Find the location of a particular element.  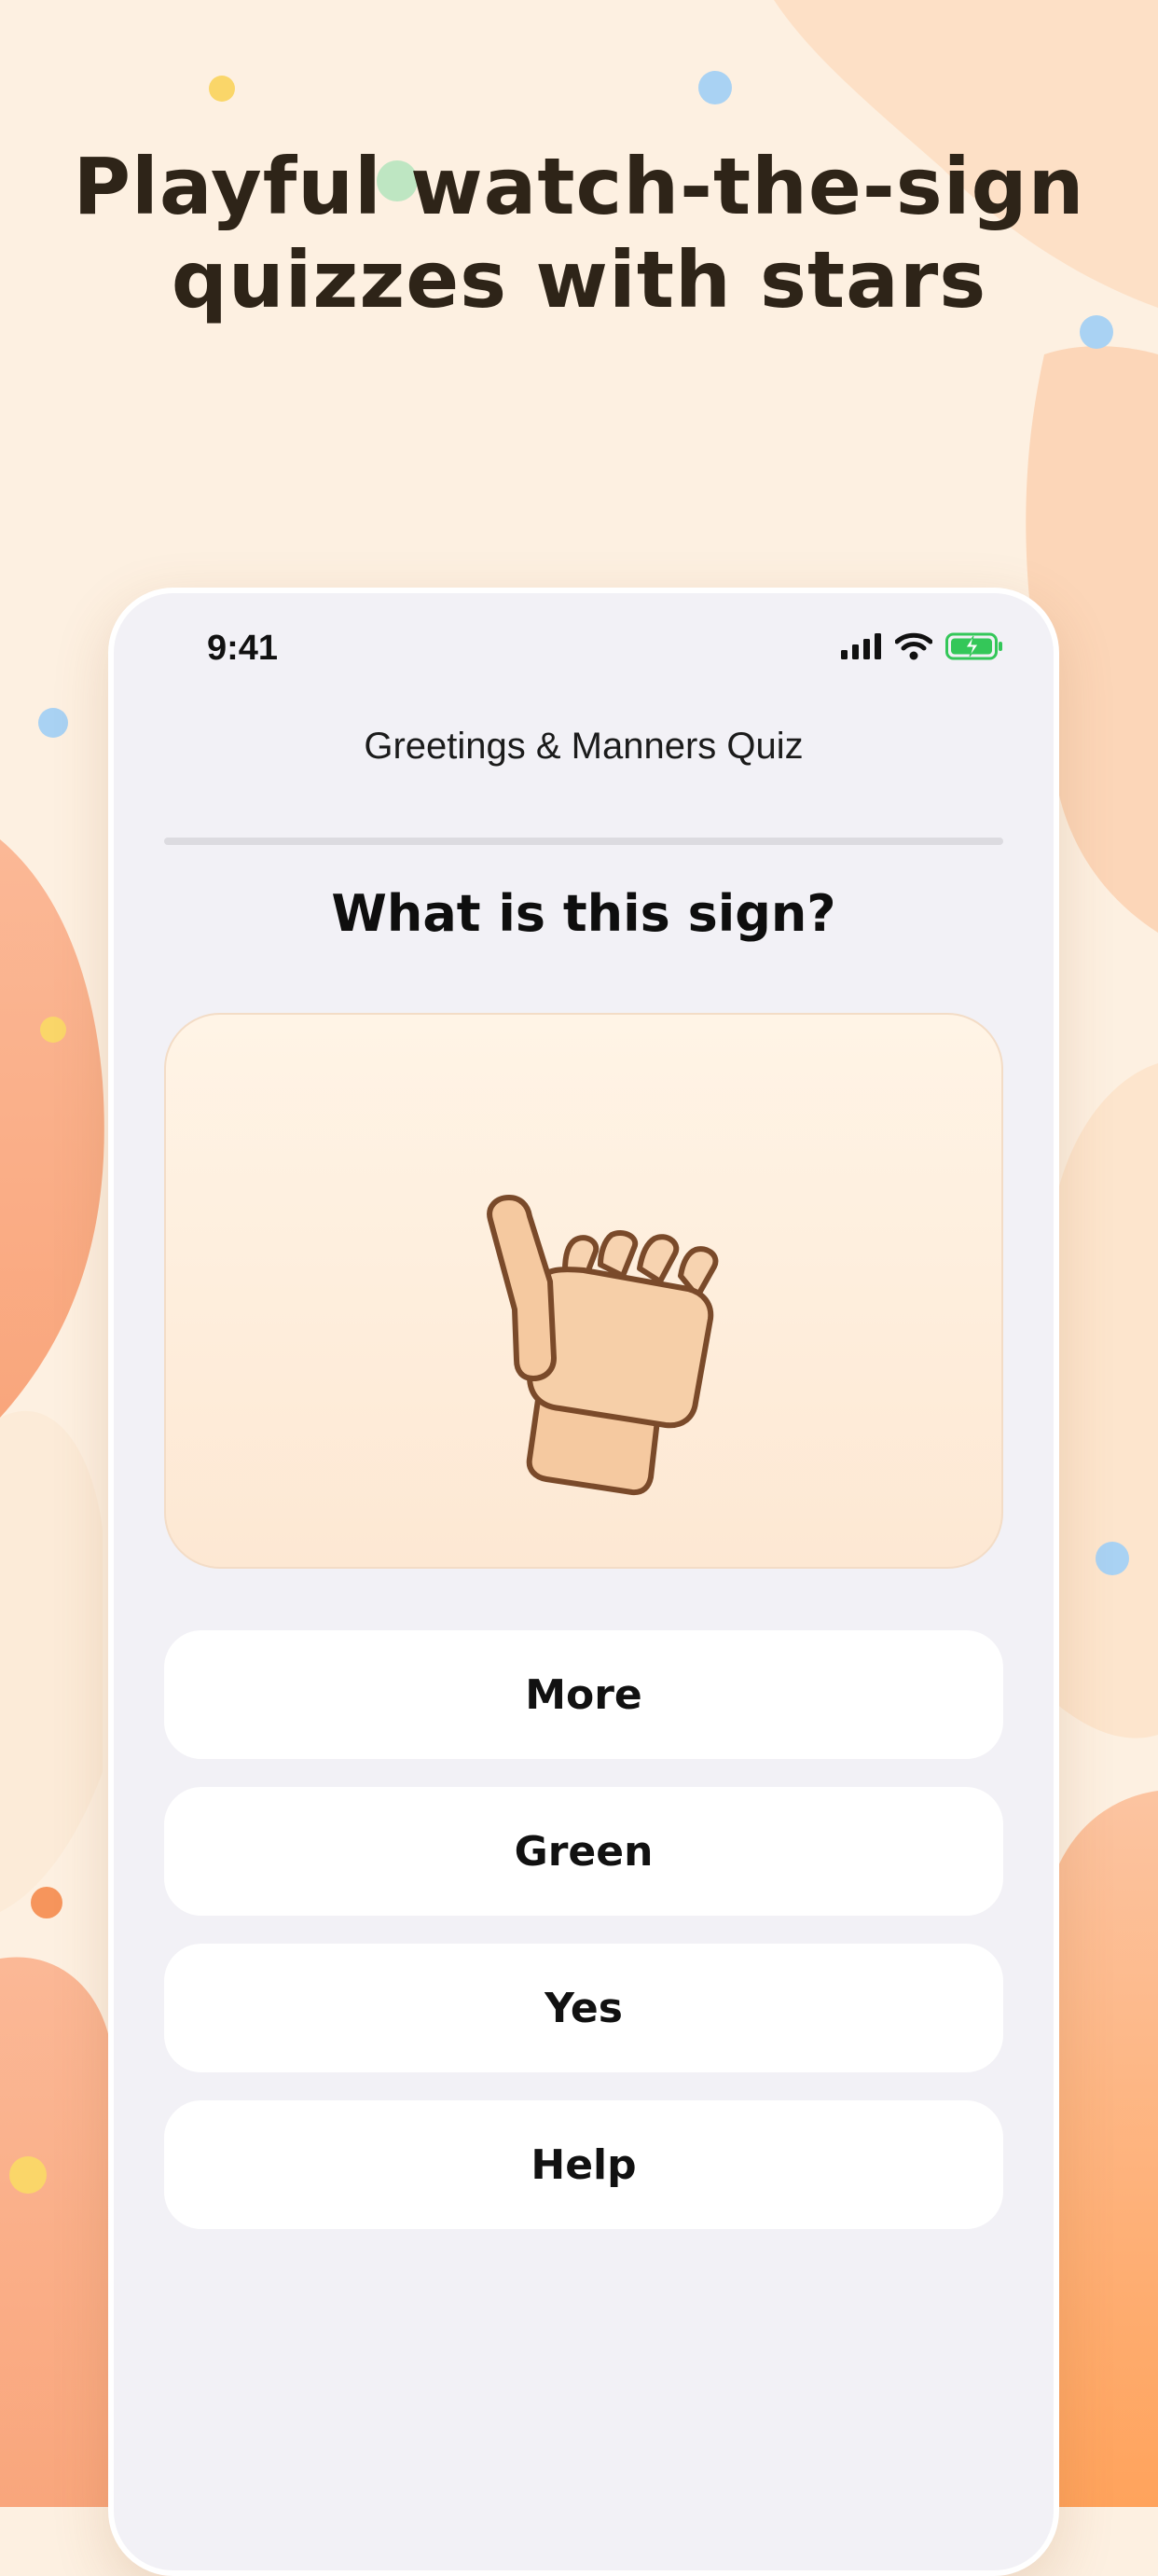

answer-option-yes: Yes is located at coordinates (583, 2008).